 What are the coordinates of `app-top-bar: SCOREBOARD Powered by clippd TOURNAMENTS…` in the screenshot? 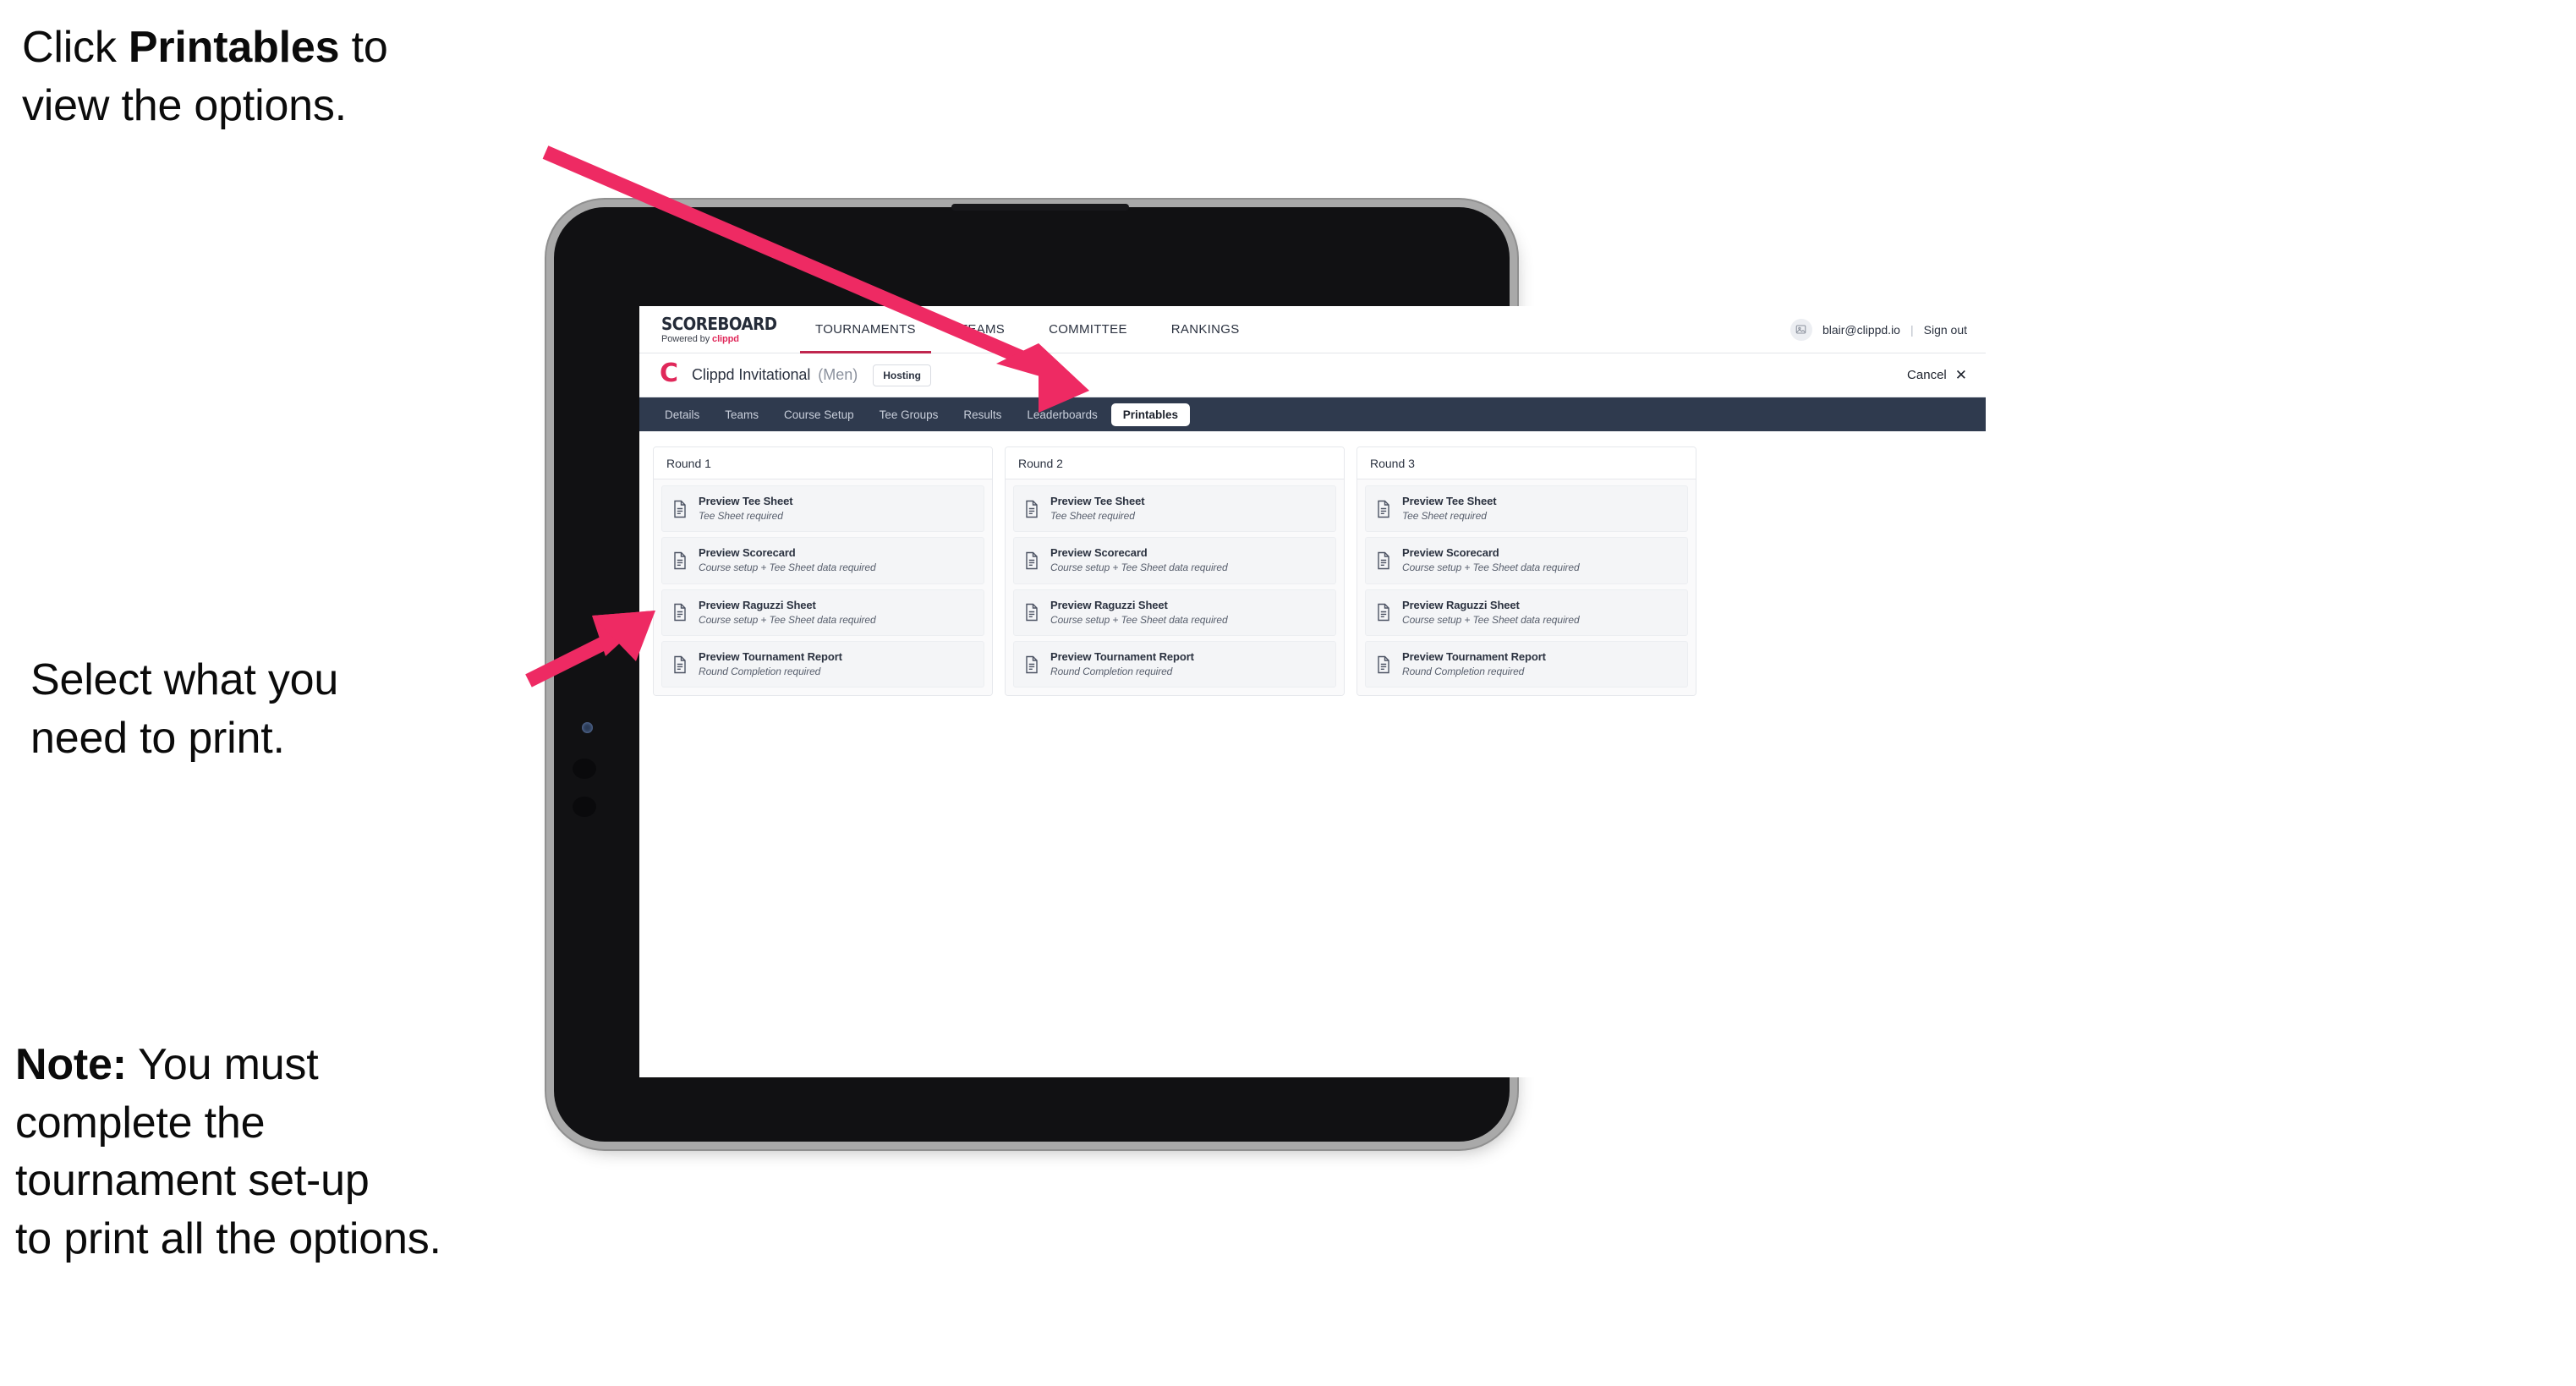 It's located at (1312, 329).